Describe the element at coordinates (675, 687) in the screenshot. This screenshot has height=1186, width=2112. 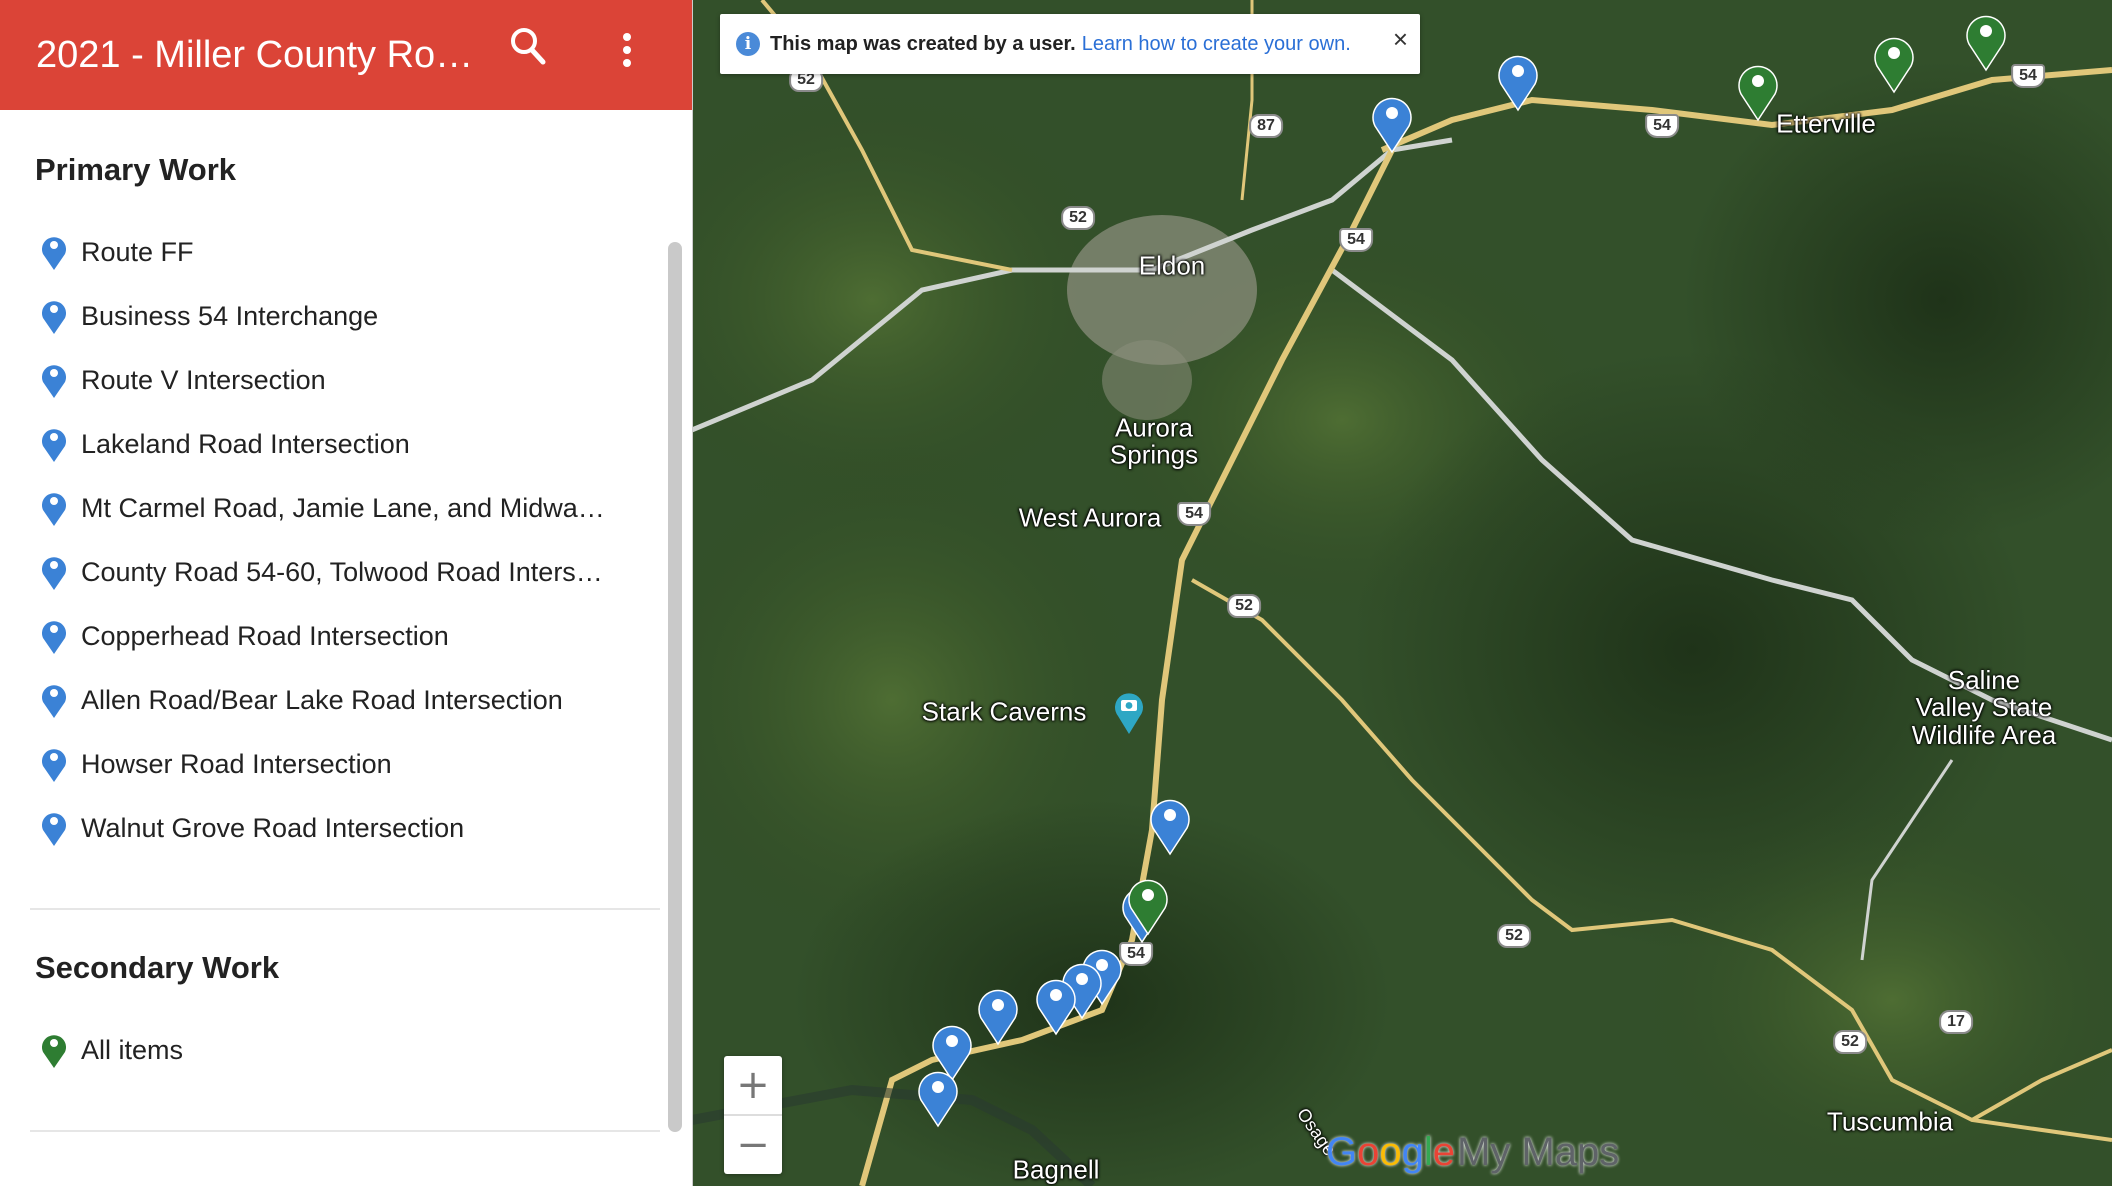
I see `sidebar-scrollbar` at that location.